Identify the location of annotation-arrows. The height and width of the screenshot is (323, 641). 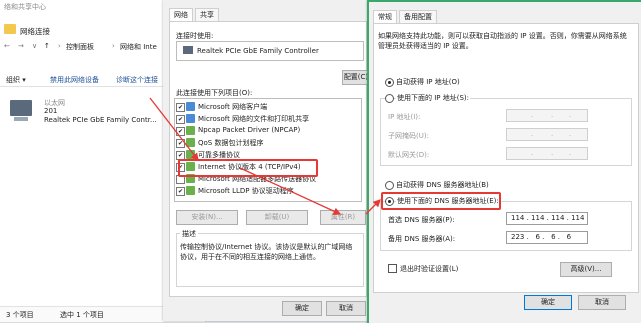
(265, 156).